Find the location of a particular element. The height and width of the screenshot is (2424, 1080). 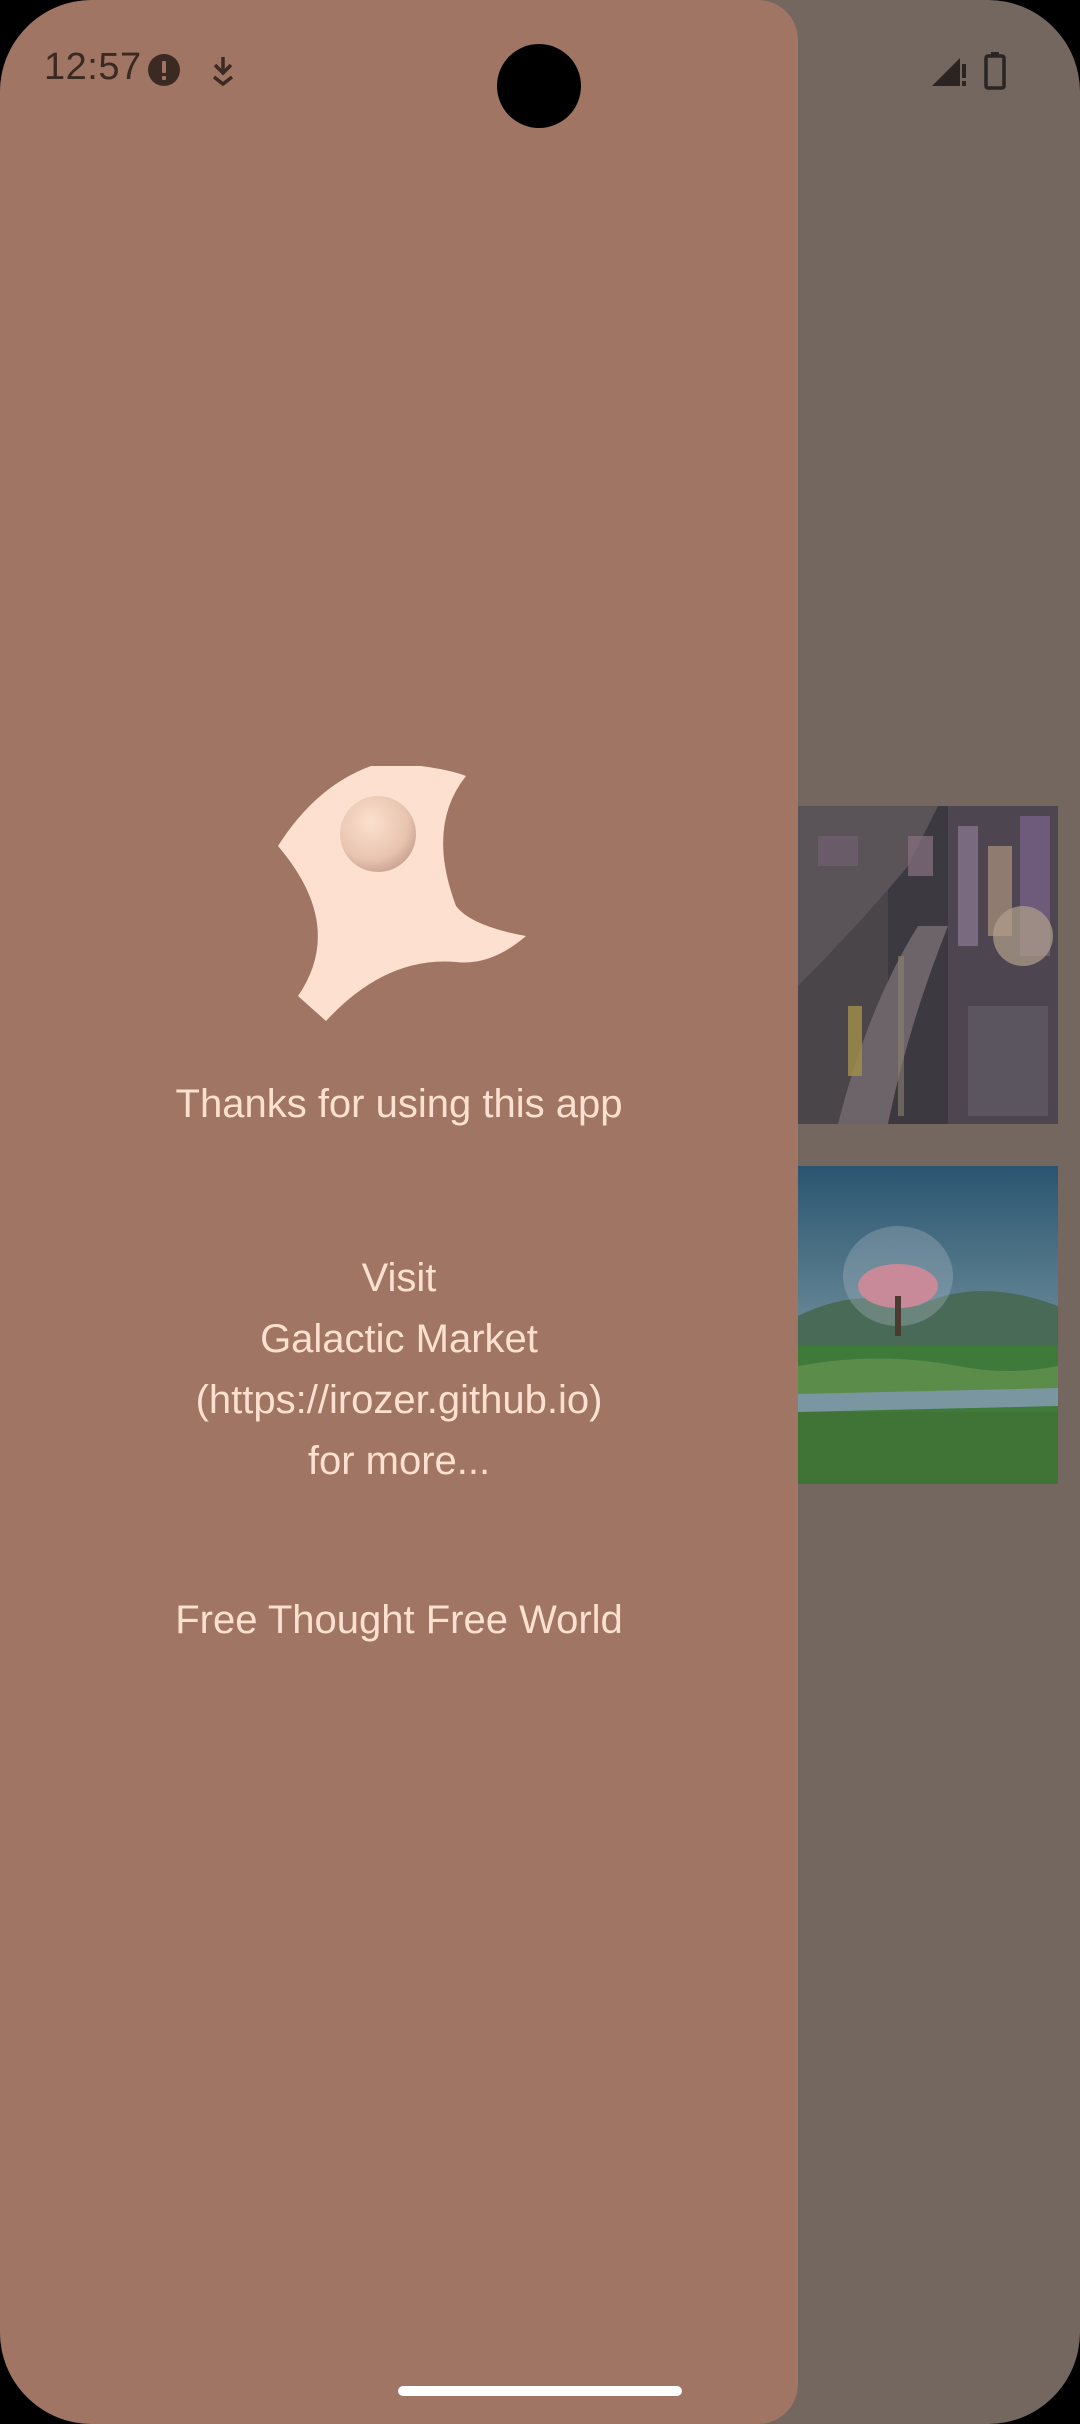

nature-dome-tree-image is located at coordinates (928, 1325).